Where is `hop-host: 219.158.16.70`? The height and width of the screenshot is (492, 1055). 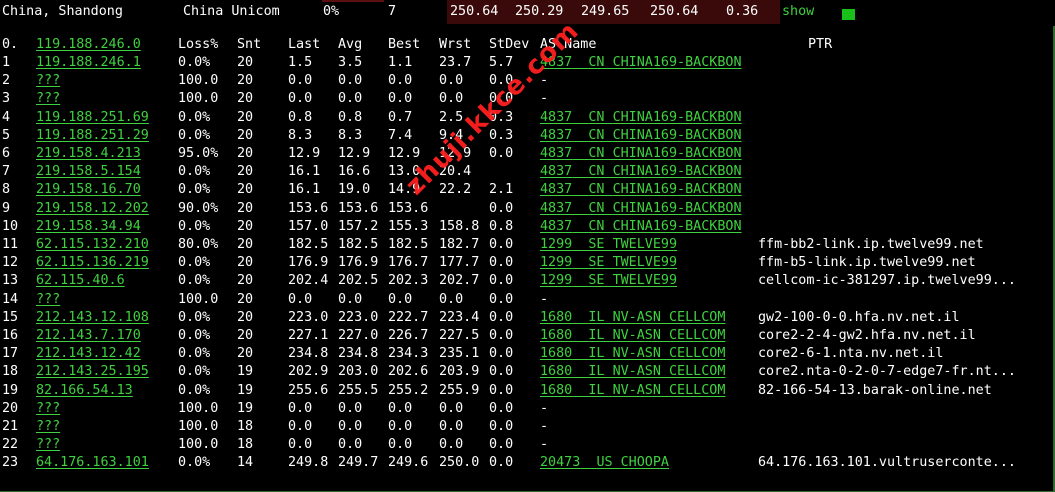
hop-host: 219.158.16.70 is located at coordinates (88, 190).